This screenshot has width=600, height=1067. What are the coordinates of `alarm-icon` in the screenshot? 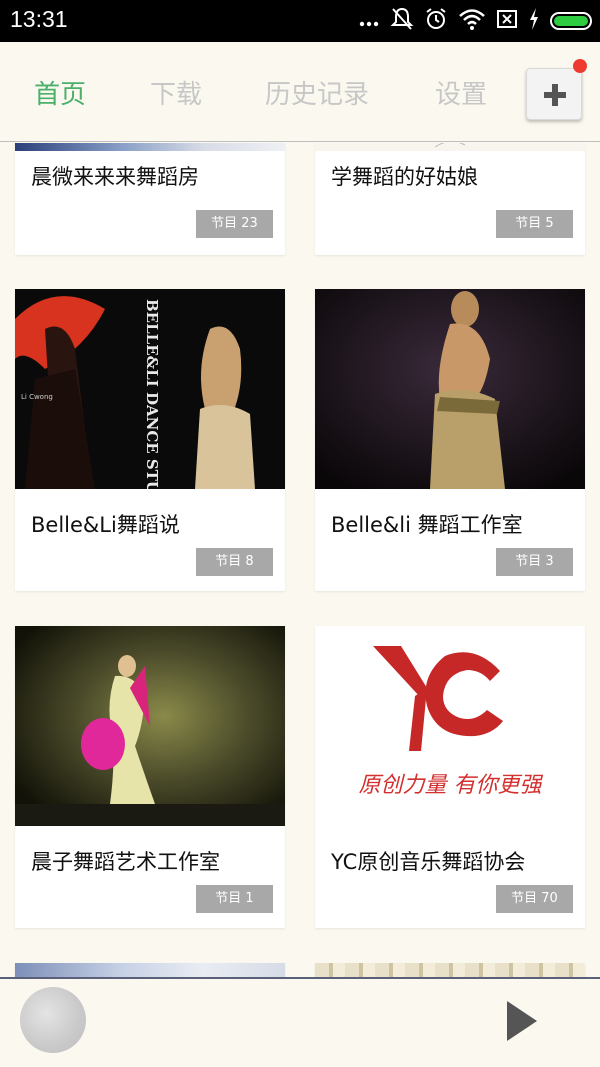 It's located at (436, 21).